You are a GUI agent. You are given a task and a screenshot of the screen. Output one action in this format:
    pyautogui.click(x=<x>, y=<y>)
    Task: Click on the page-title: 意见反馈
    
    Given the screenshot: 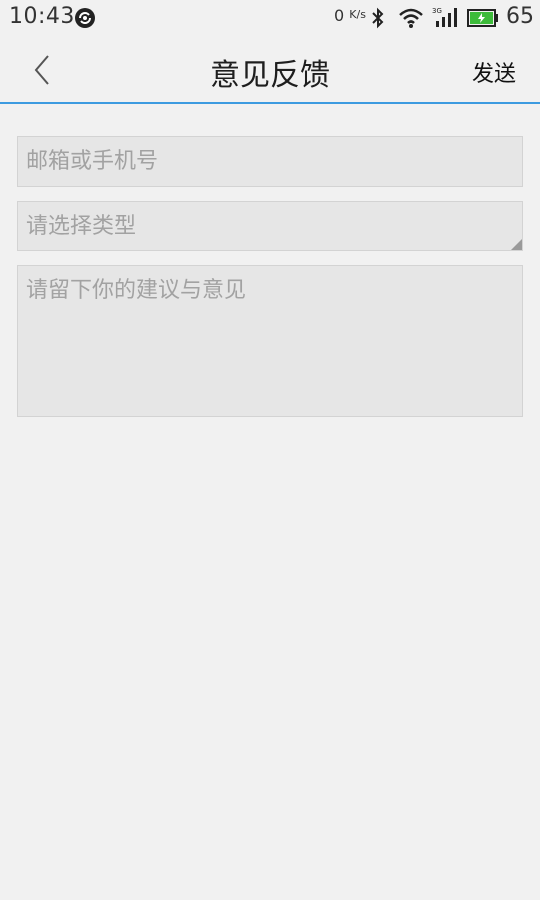 What is the action you would take?
    pyautogui.click(x=270, y=75)
    